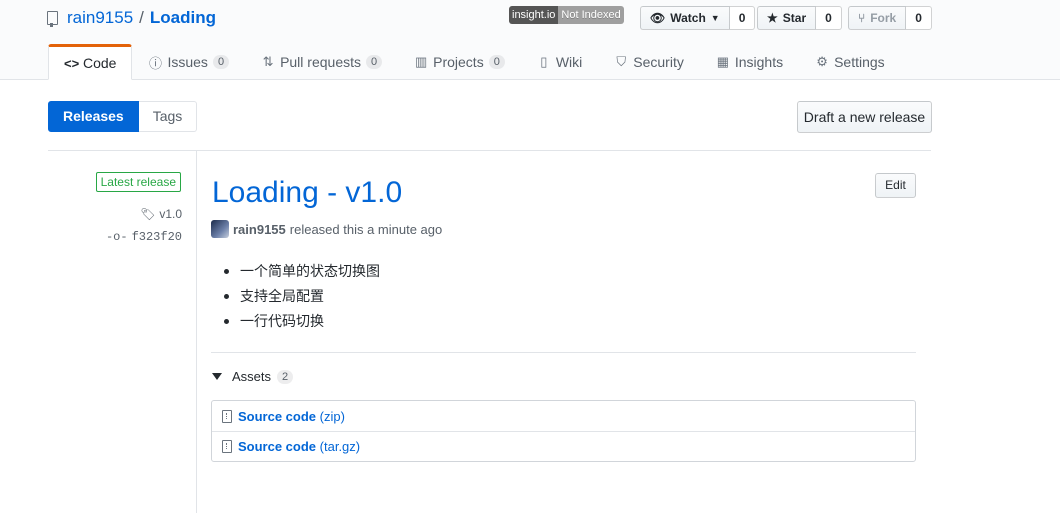  Describe the element at coordinates (742, 18) in the screenshot. I see `watch-count: 0` at that location.